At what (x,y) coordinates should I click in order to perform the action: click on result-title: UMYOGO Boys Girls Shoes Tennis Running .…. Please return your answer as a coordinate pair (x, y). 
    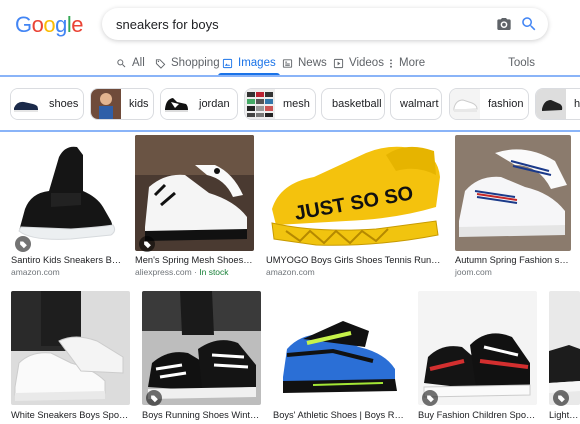
    Looking at the image, I should click on (354, 260).